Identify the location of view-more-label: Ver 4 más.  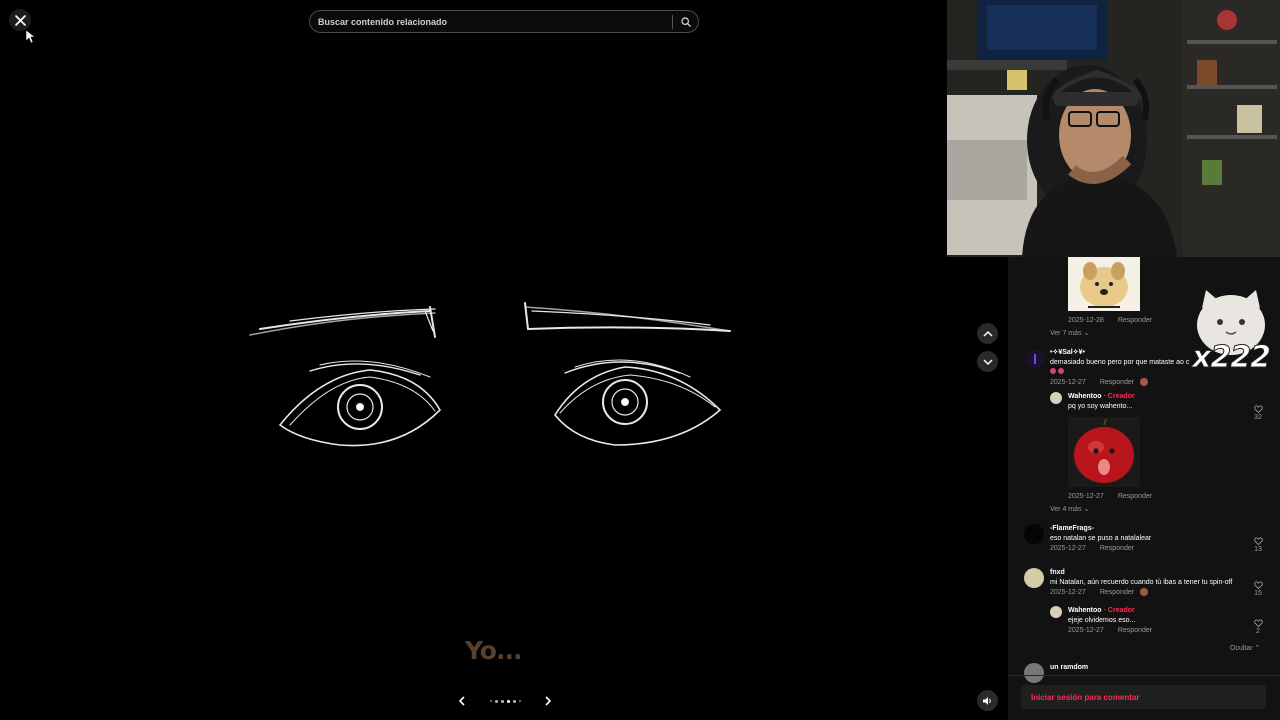
(1066, 509).